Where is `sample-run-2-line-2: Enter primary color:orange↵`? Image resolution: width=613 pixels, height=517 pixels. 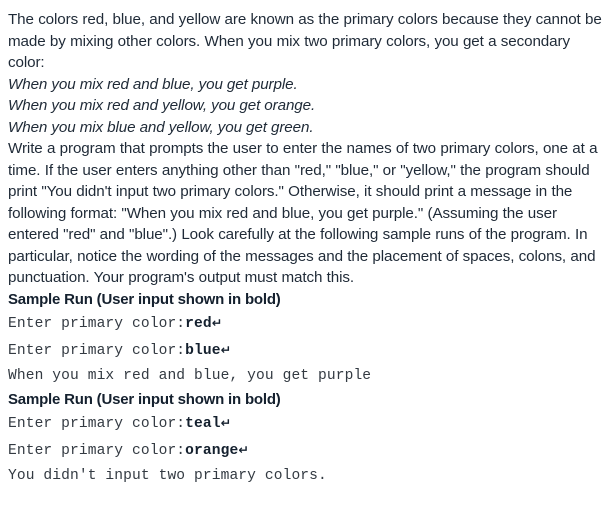
sample-run-2-line-2: Enter primary color:orange↵ is located at coordinates (306, 450).